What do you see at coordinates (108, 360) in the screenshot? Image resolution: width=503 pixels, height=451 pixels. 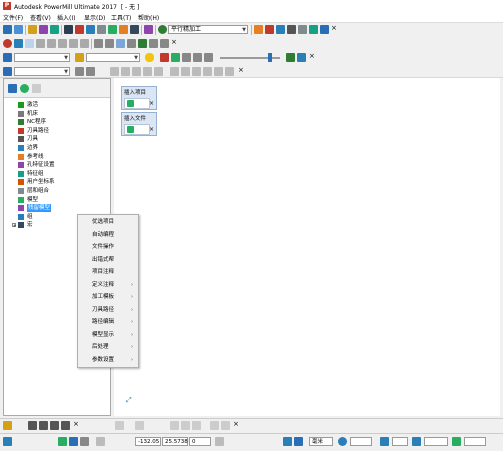 I see `context-menu-item: 参数设置 ›` at bounding box center [108, 360].